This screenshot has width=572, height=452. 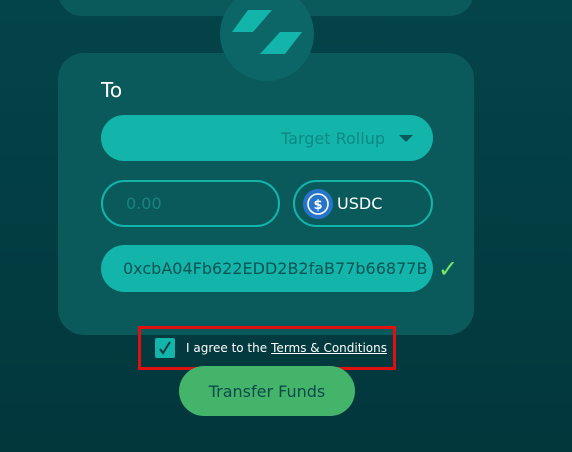 What do you see at coordinates (448, 269) in the screenshot?
I see `checkmark-icon: ✓` at bounding box center [448, 269].